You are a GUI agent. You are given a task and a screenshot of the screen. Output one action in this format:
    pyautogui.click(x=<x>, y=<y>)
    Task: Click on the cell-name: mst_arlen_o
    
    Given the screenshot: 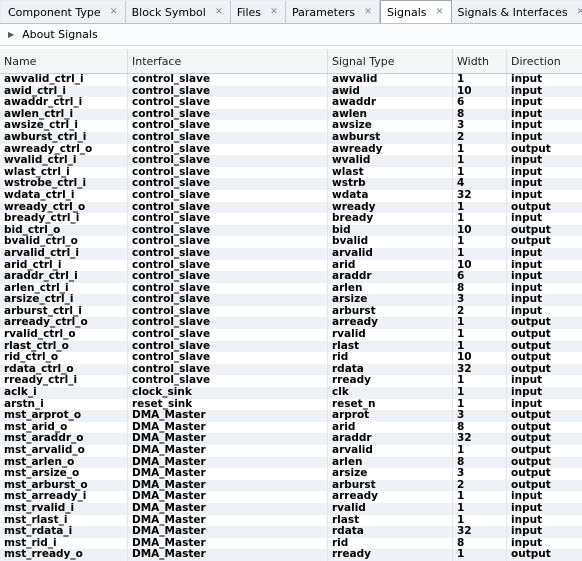 What is the action you would take?
    pyautogui.click(x=64, y=463)
    